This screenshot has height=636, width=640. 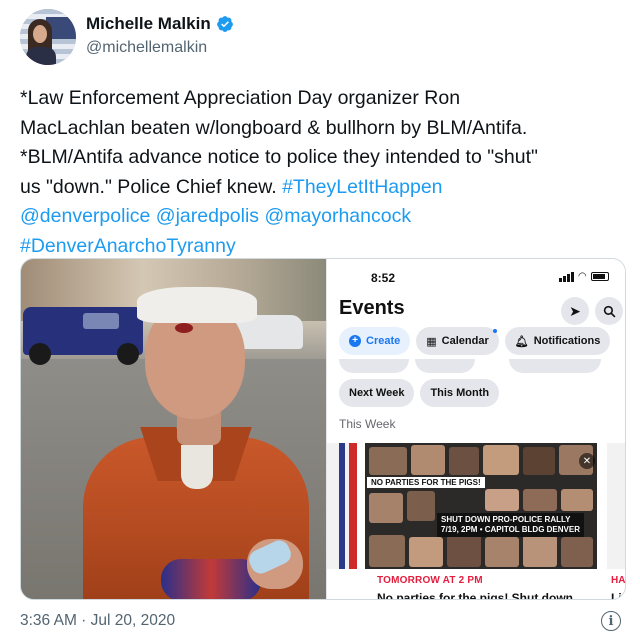 I want to click on signal-icon, so click(x=566, y=276).